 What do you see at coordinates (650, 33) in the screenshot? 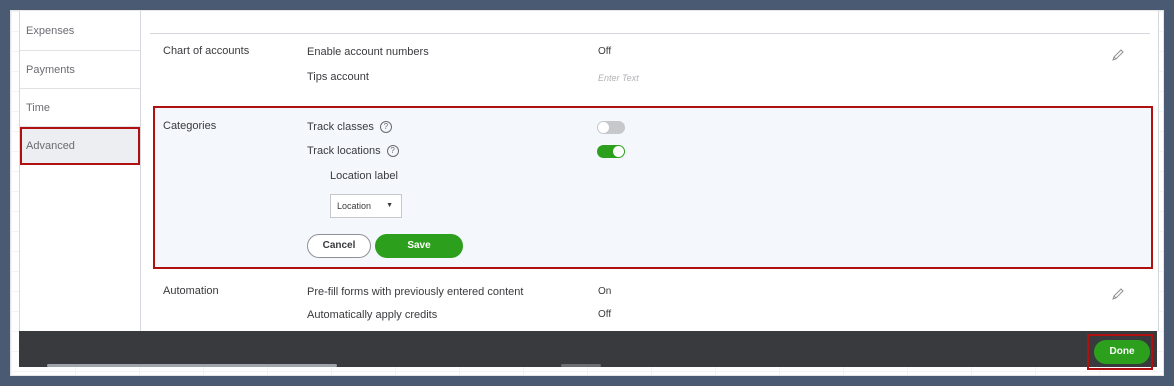
I see `section-divider` at bounding box center [650, 33].